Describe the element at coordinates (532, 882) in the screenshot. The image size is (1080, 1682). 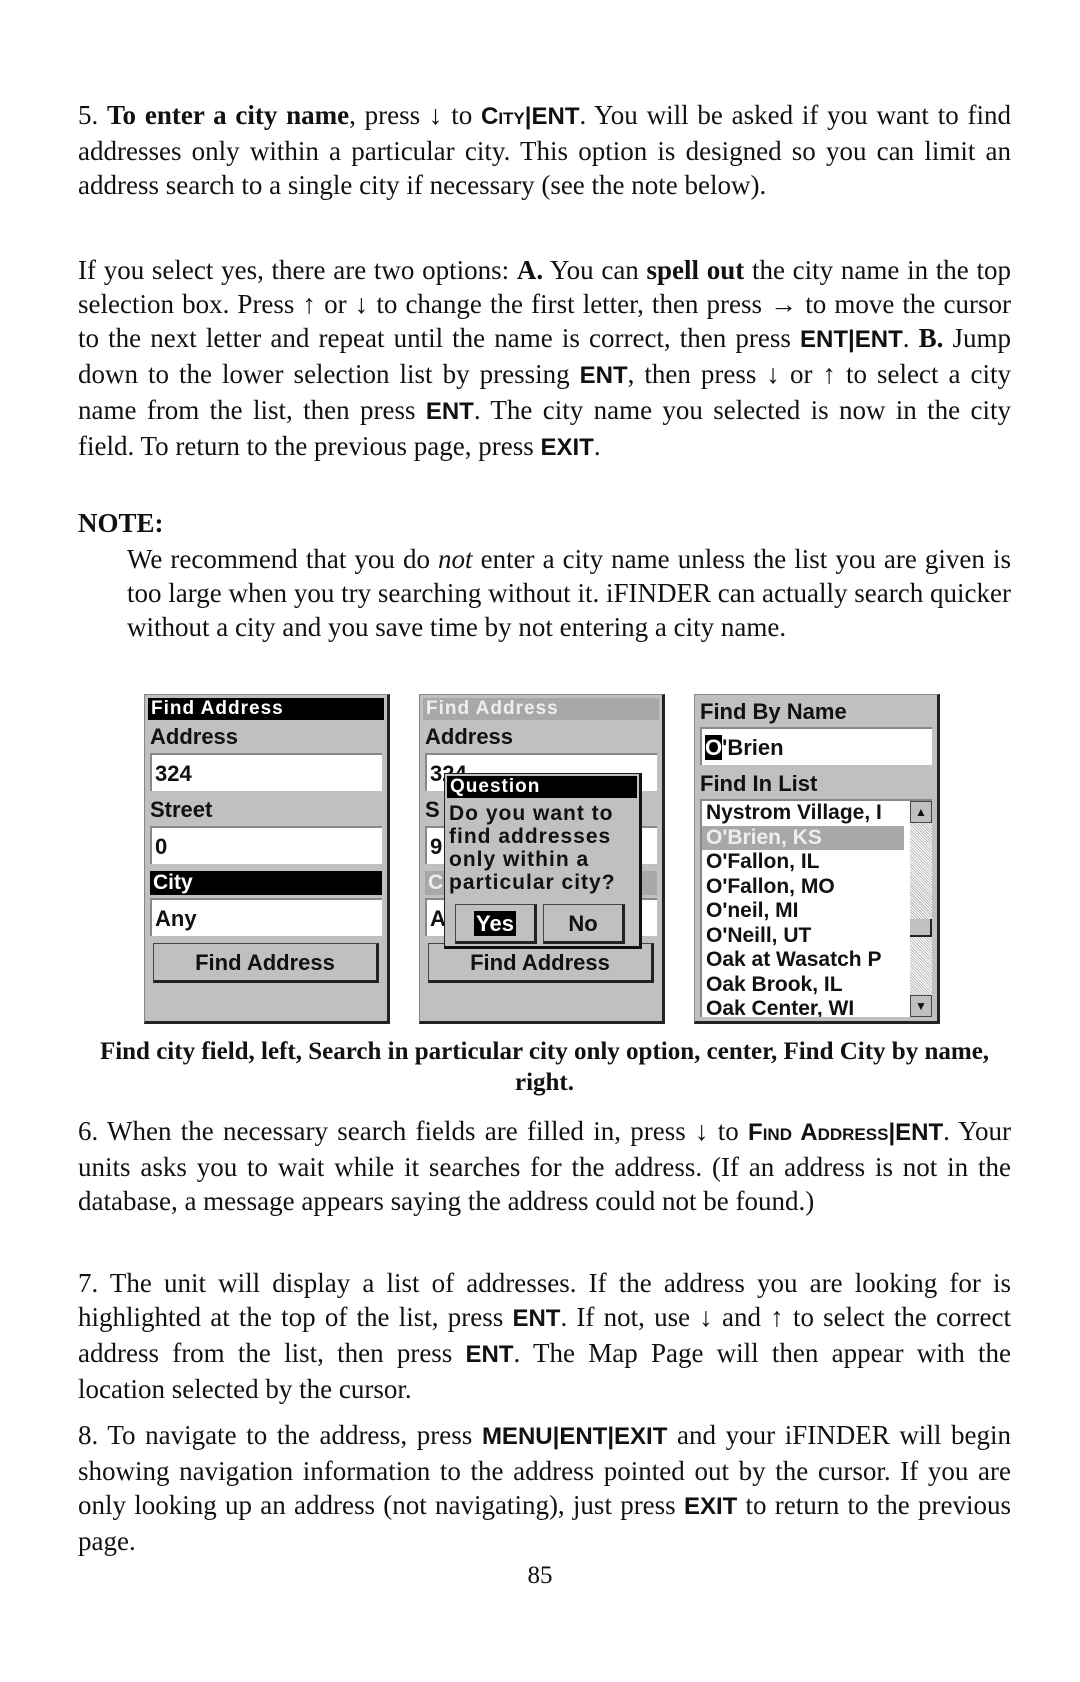
I see `dialog-message-line: particular city?` at that location.